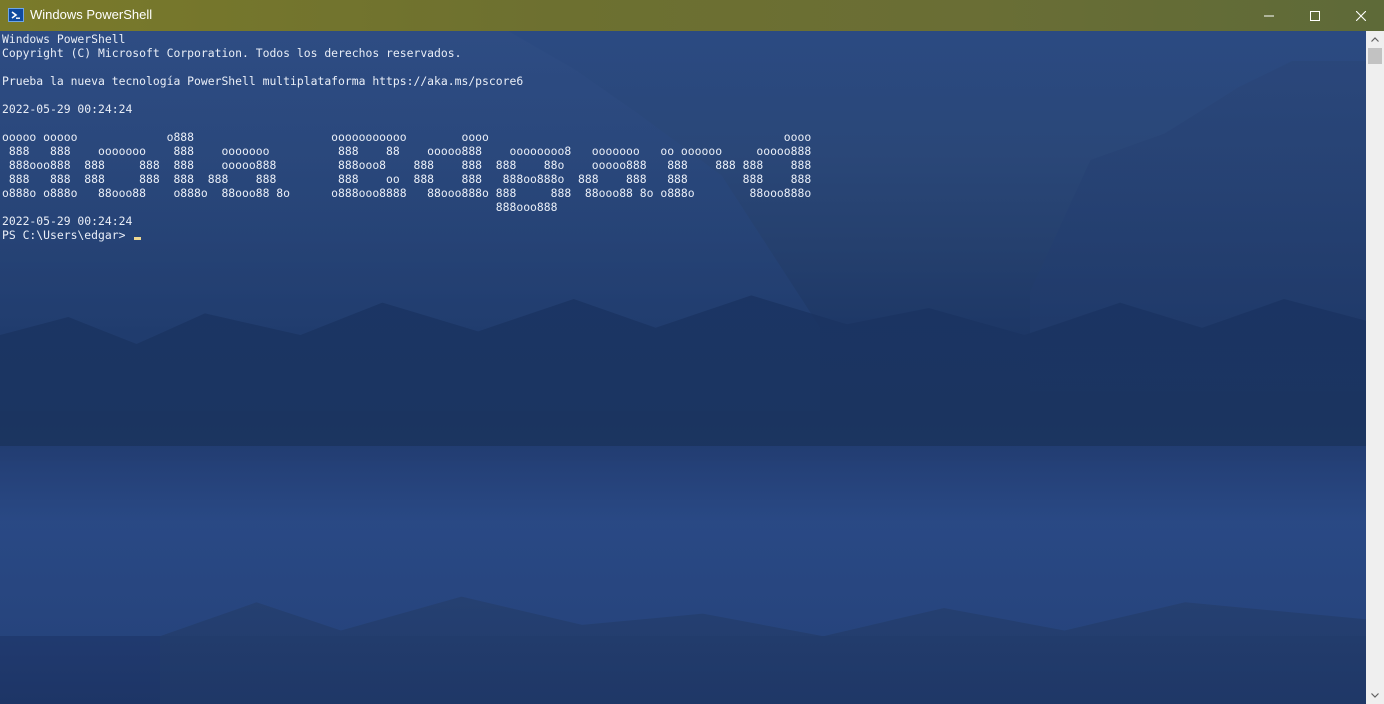  I want to click on close-button, so click(1361, 15).